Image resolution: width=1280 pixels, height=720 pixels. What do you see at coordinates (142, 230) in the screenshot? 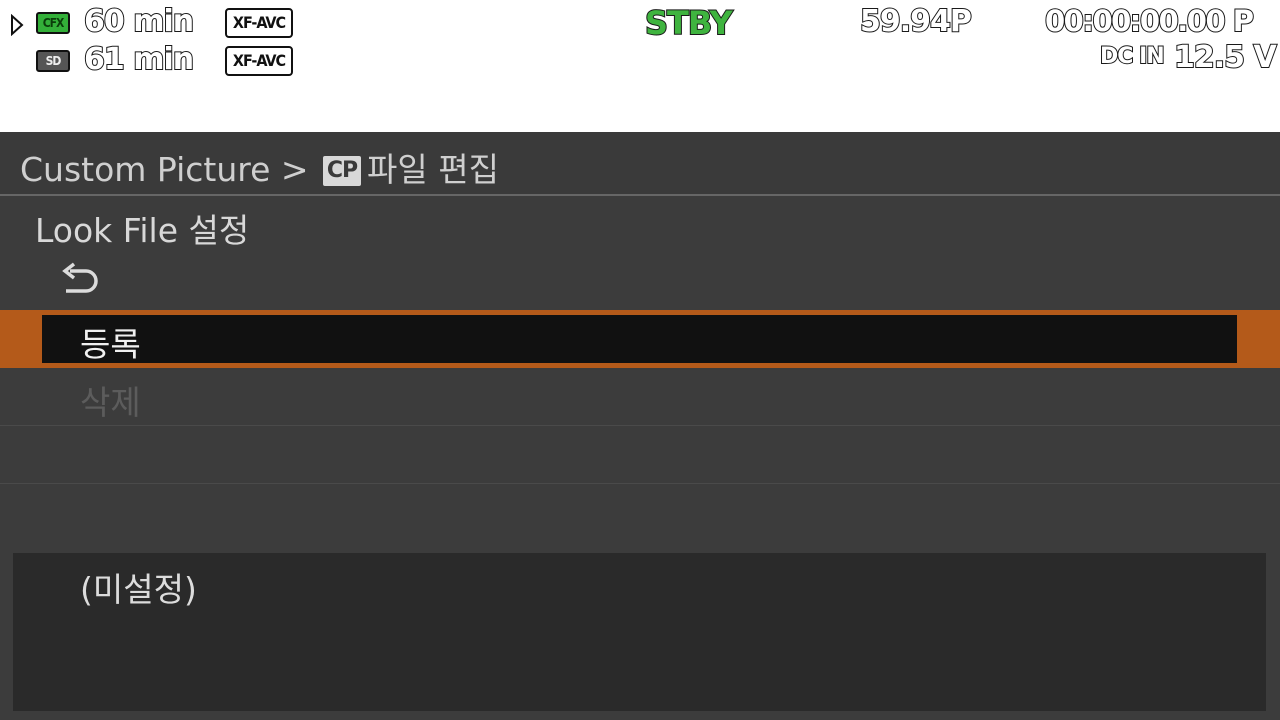
I see `section-title: Look File 설정` at bounding box center [142, 230].